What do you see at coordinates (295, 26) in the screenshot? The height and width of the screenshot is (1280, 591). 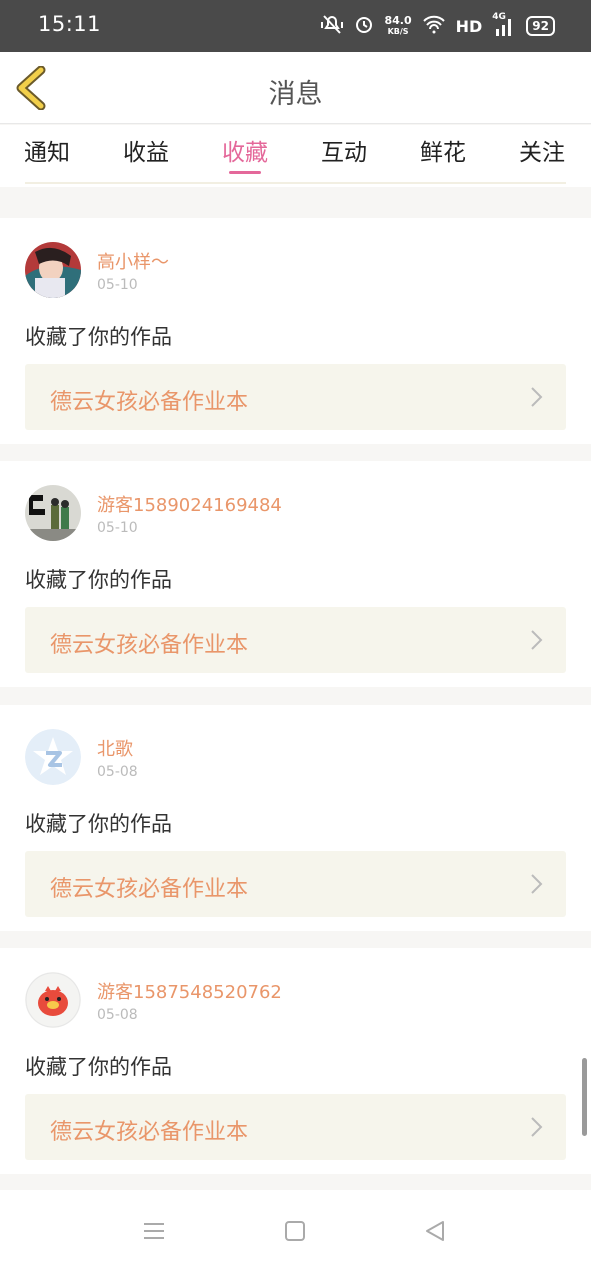 I see `status-bar: 15:11 84.0 KB/S HD 4G 92` at bounding box center [295, 26].